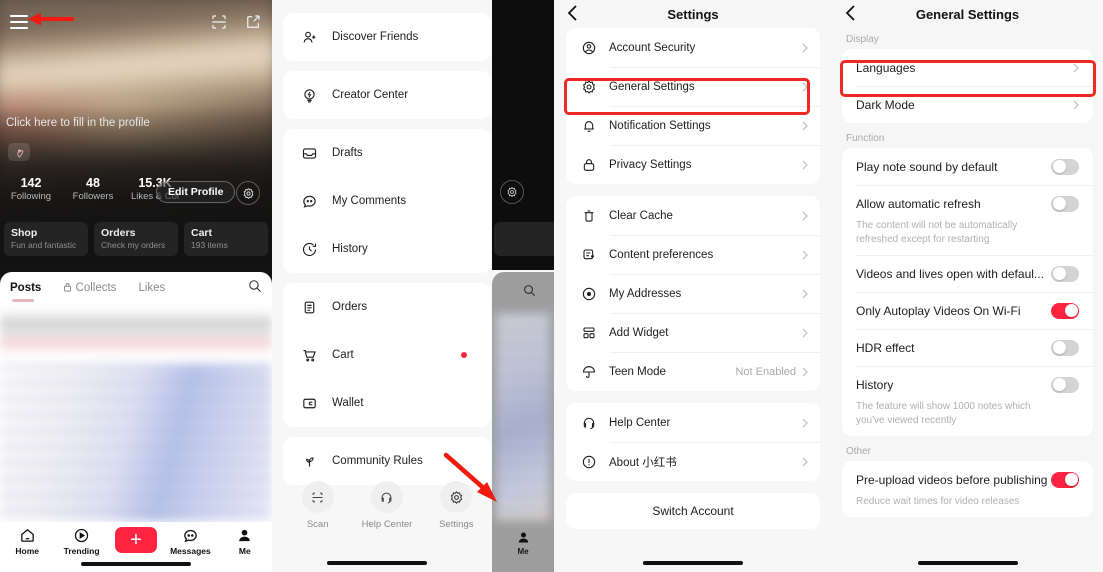 This screenshot has width=1103, height=572. Describe the element at coordinates (693, 461) in the screenshot. I see `settings-item-about: About 小红书` at that location.